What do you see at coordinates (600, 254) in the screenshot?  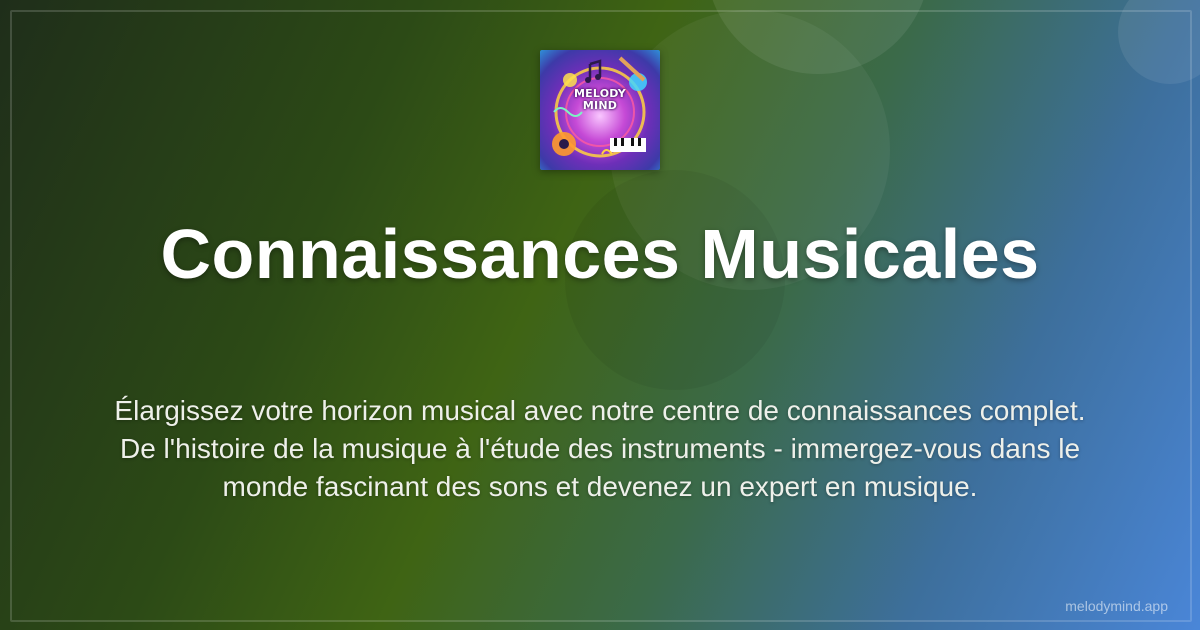 I see `page-title: Connaissances Musicales` at bounding box center [600, 254].